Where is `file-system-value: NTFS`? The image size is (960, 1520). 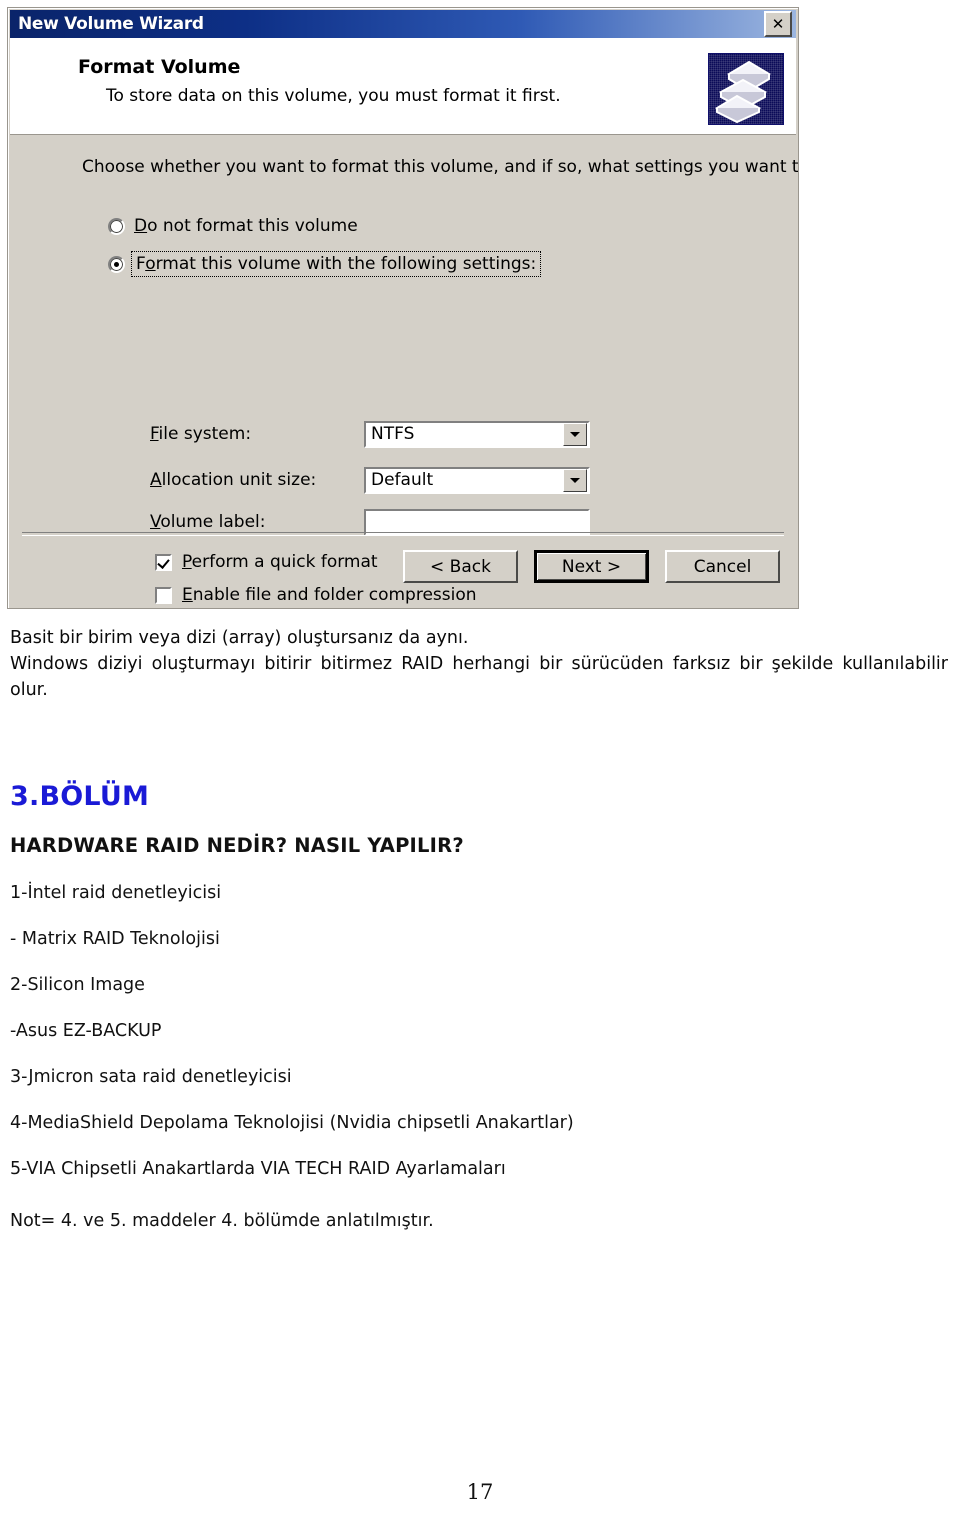 file-system-value: NTFS is located at coordinates (393, 434).